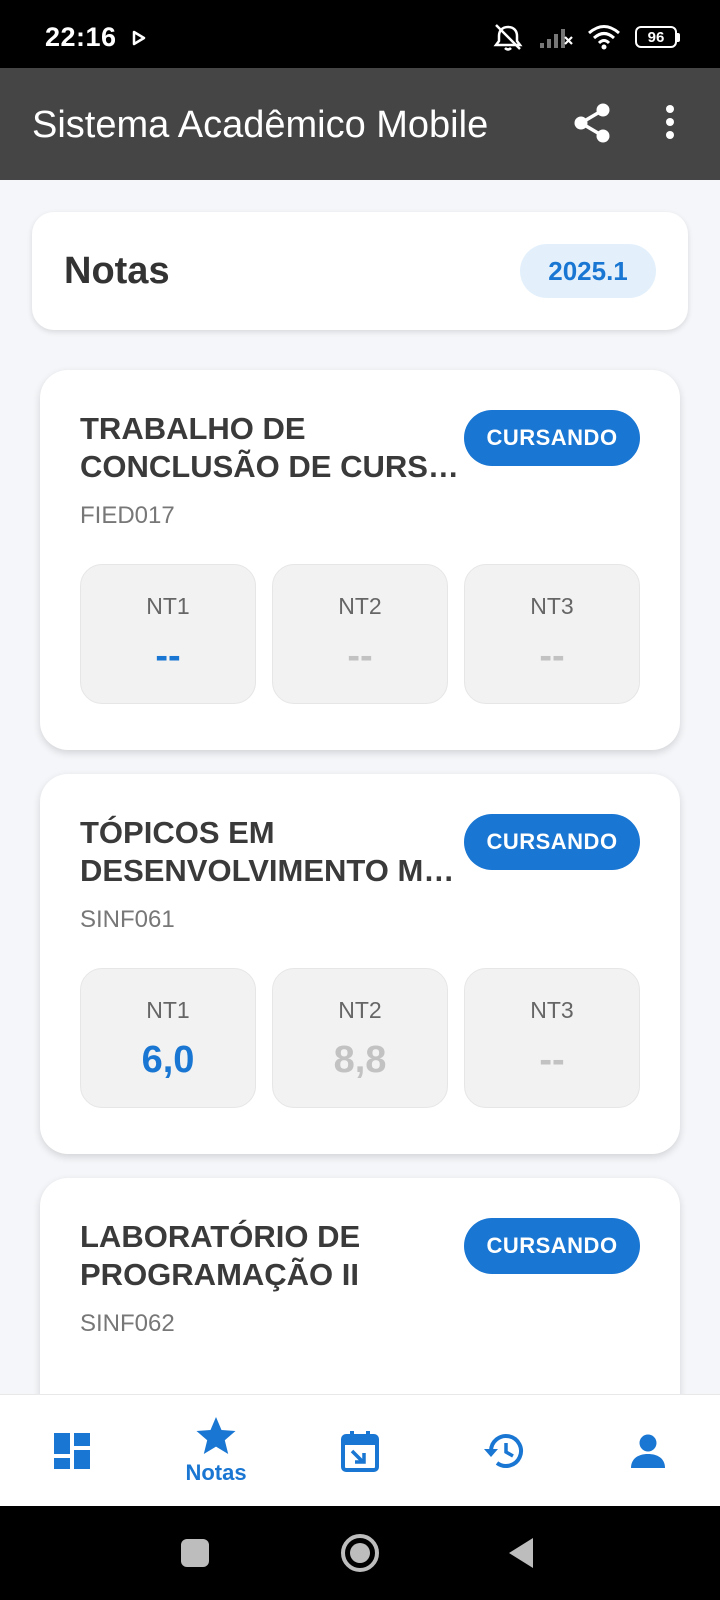 The height and width of the screenshot is (1600, 720). Describe the element at coordinates (270, 466) in the screenshot. I see `course-name-line: CONCLUSÃO DE CURSO II` at that location.